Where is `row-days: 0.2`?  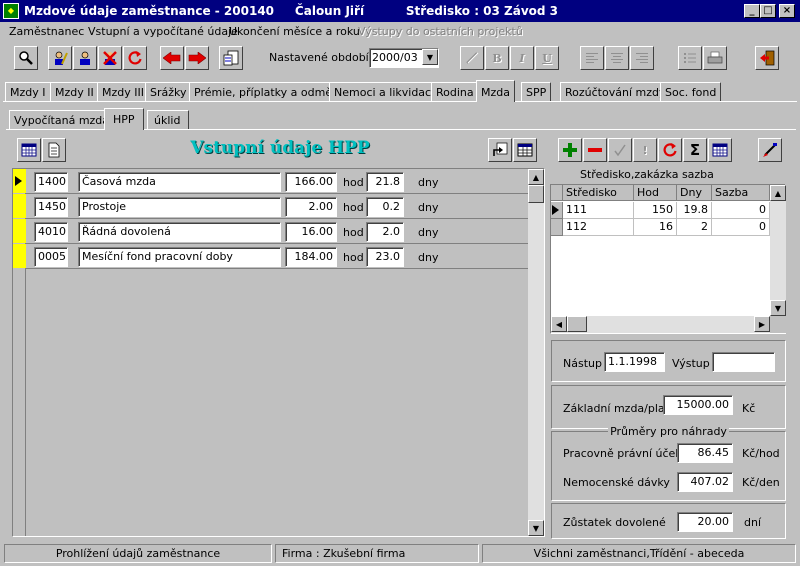 row-days: 0.2 is located at coordinates (385, 207).